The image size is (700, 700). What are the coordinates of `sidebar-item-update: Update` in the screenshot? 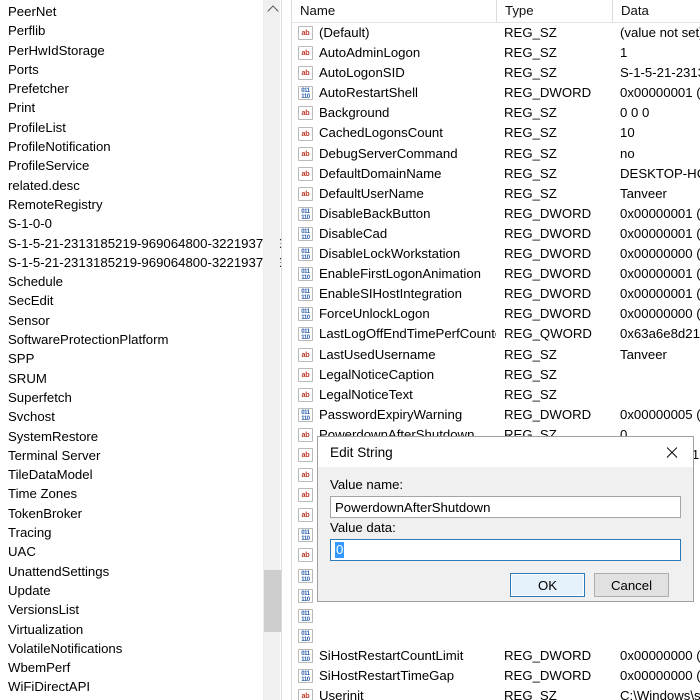 It's located at (146, 590).